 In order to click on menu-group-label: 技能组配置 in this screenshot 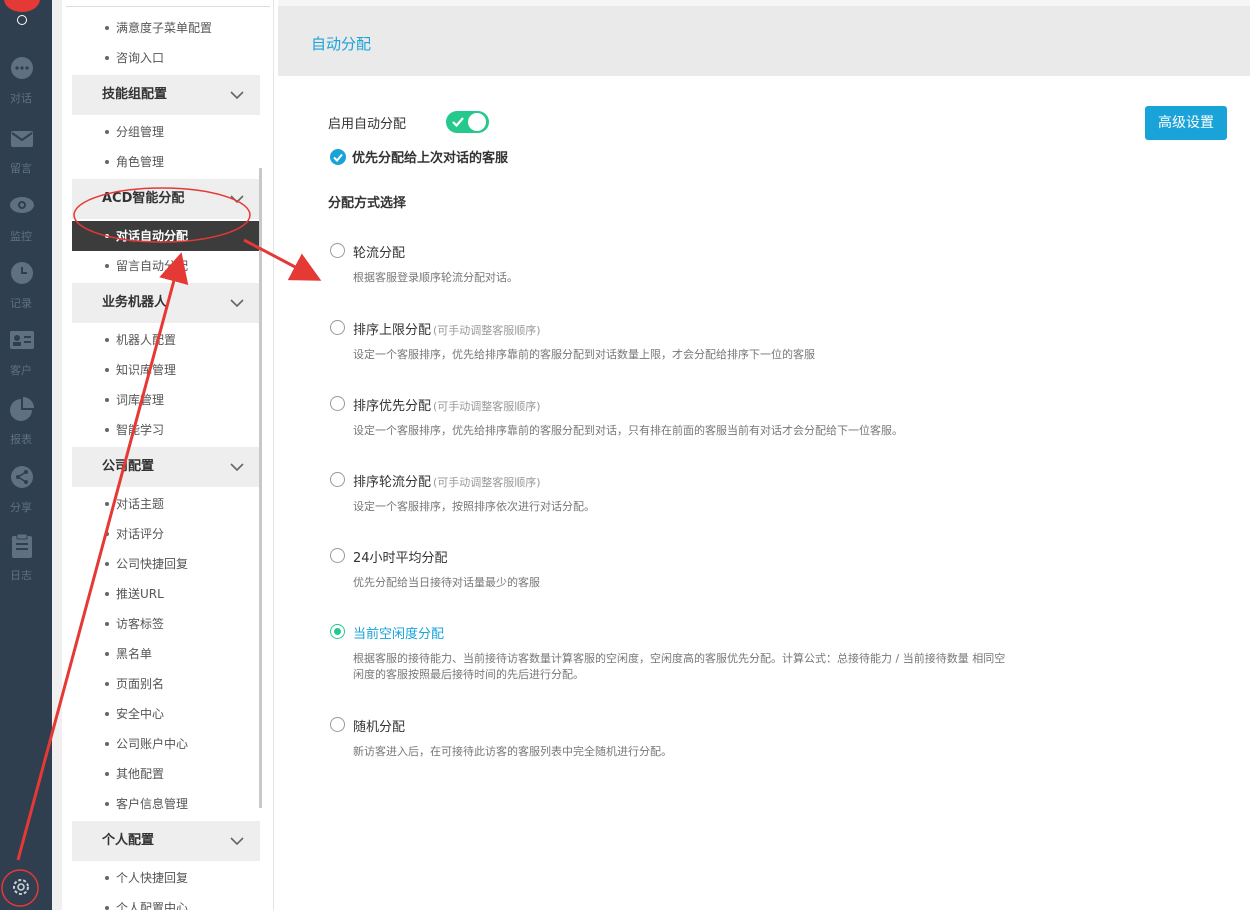, I will do `click(135, 94)`.